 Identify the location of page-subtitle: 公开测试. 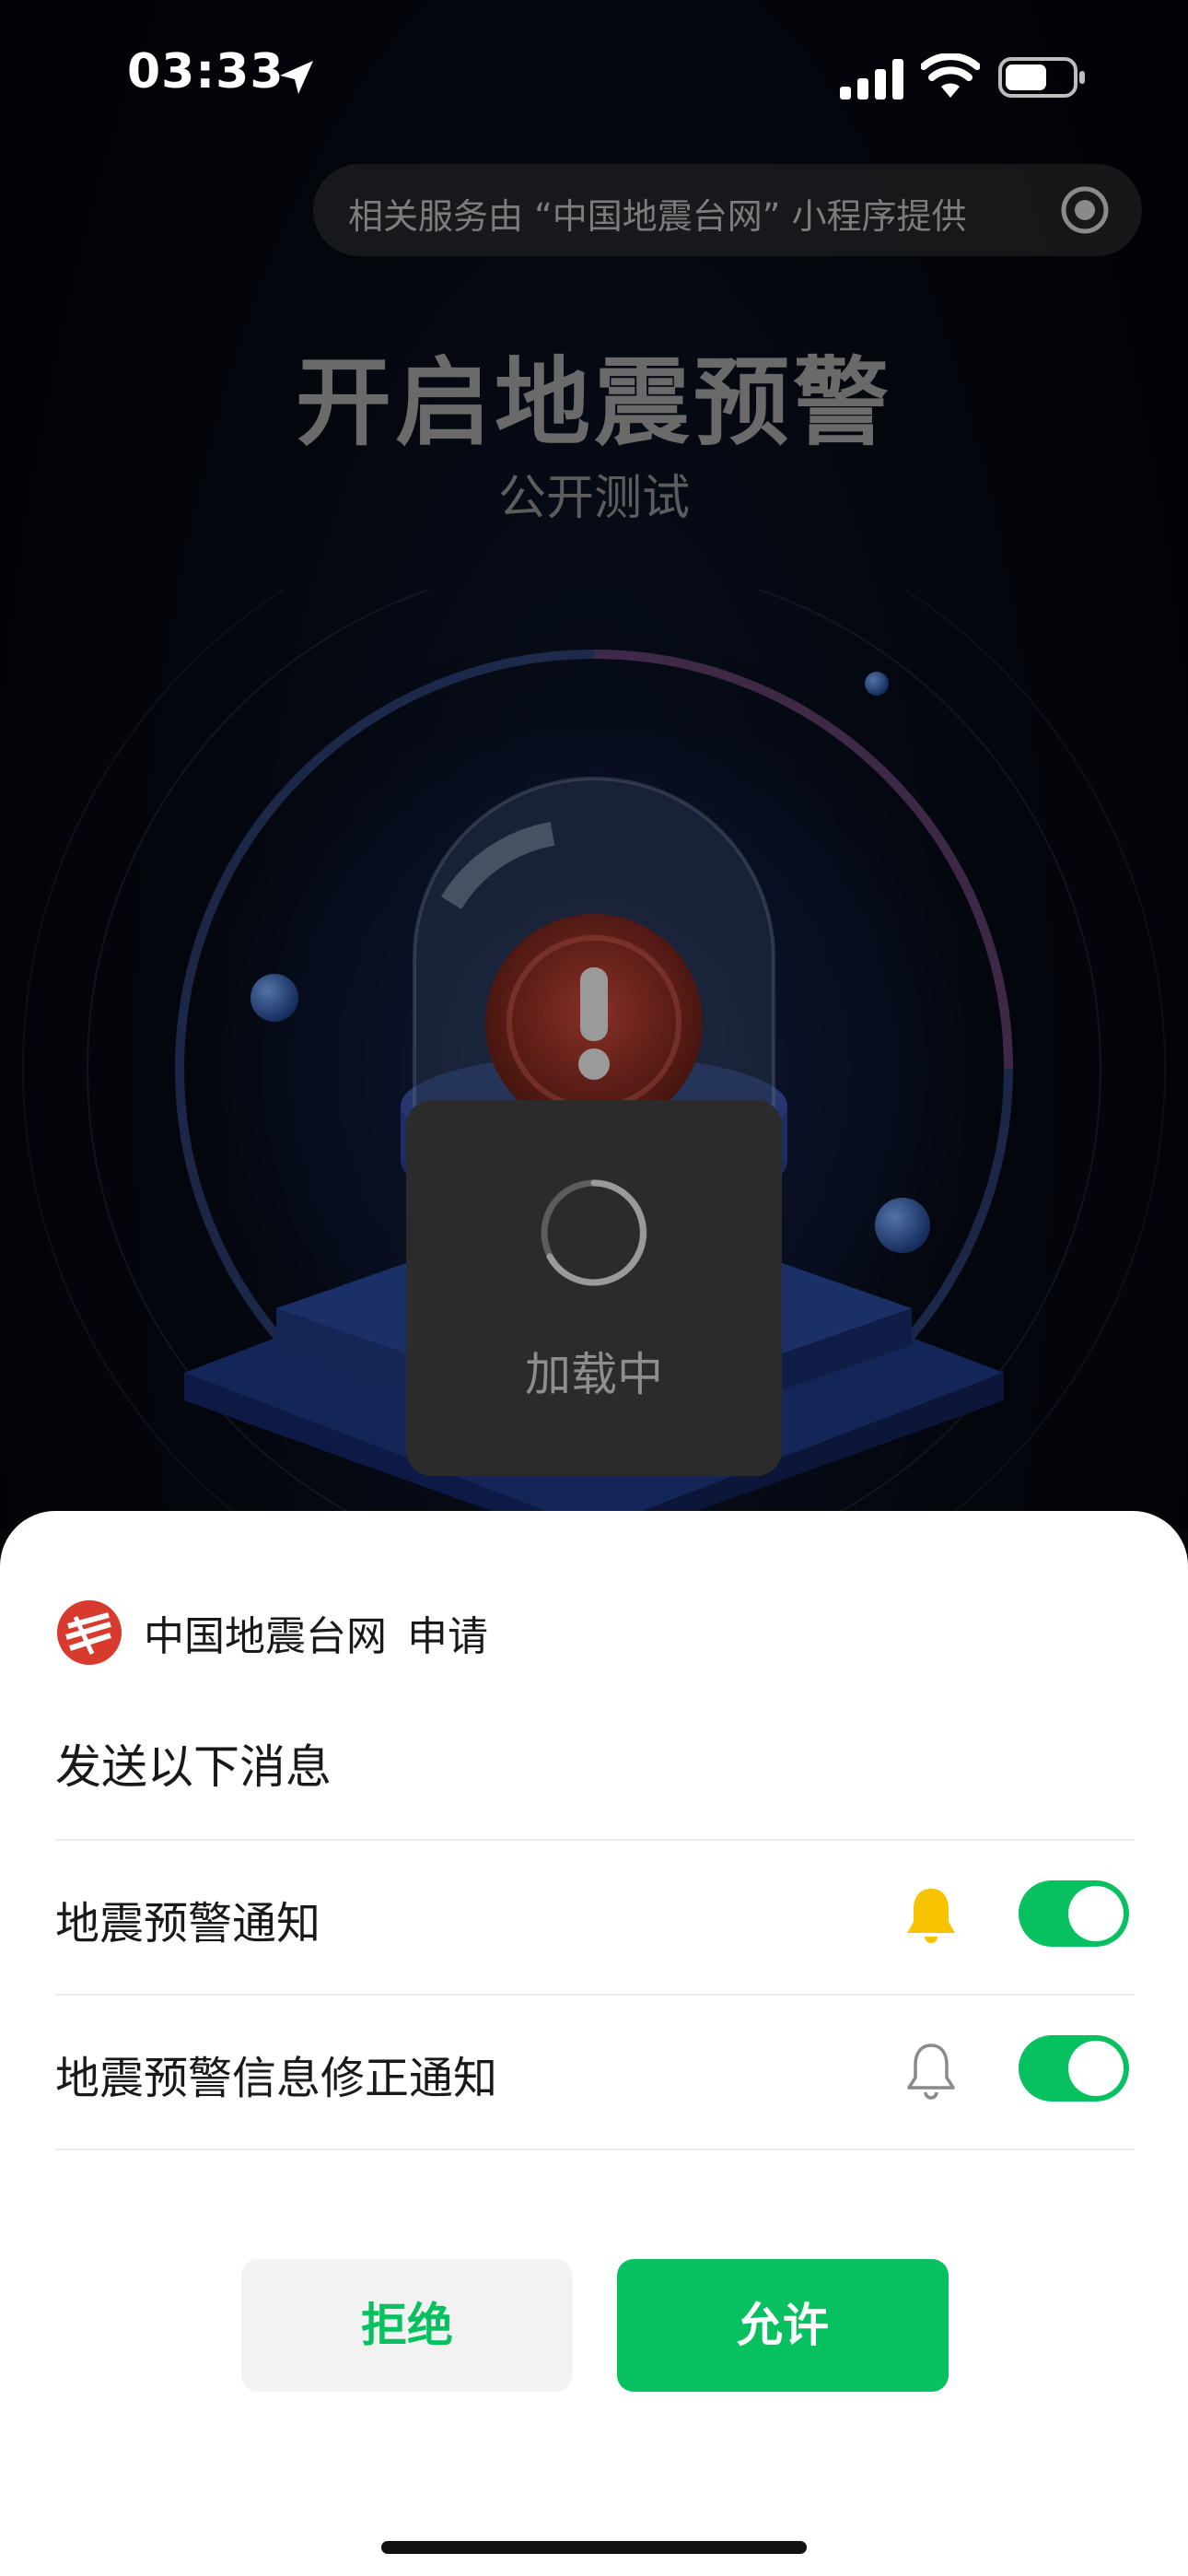
(593, 498).